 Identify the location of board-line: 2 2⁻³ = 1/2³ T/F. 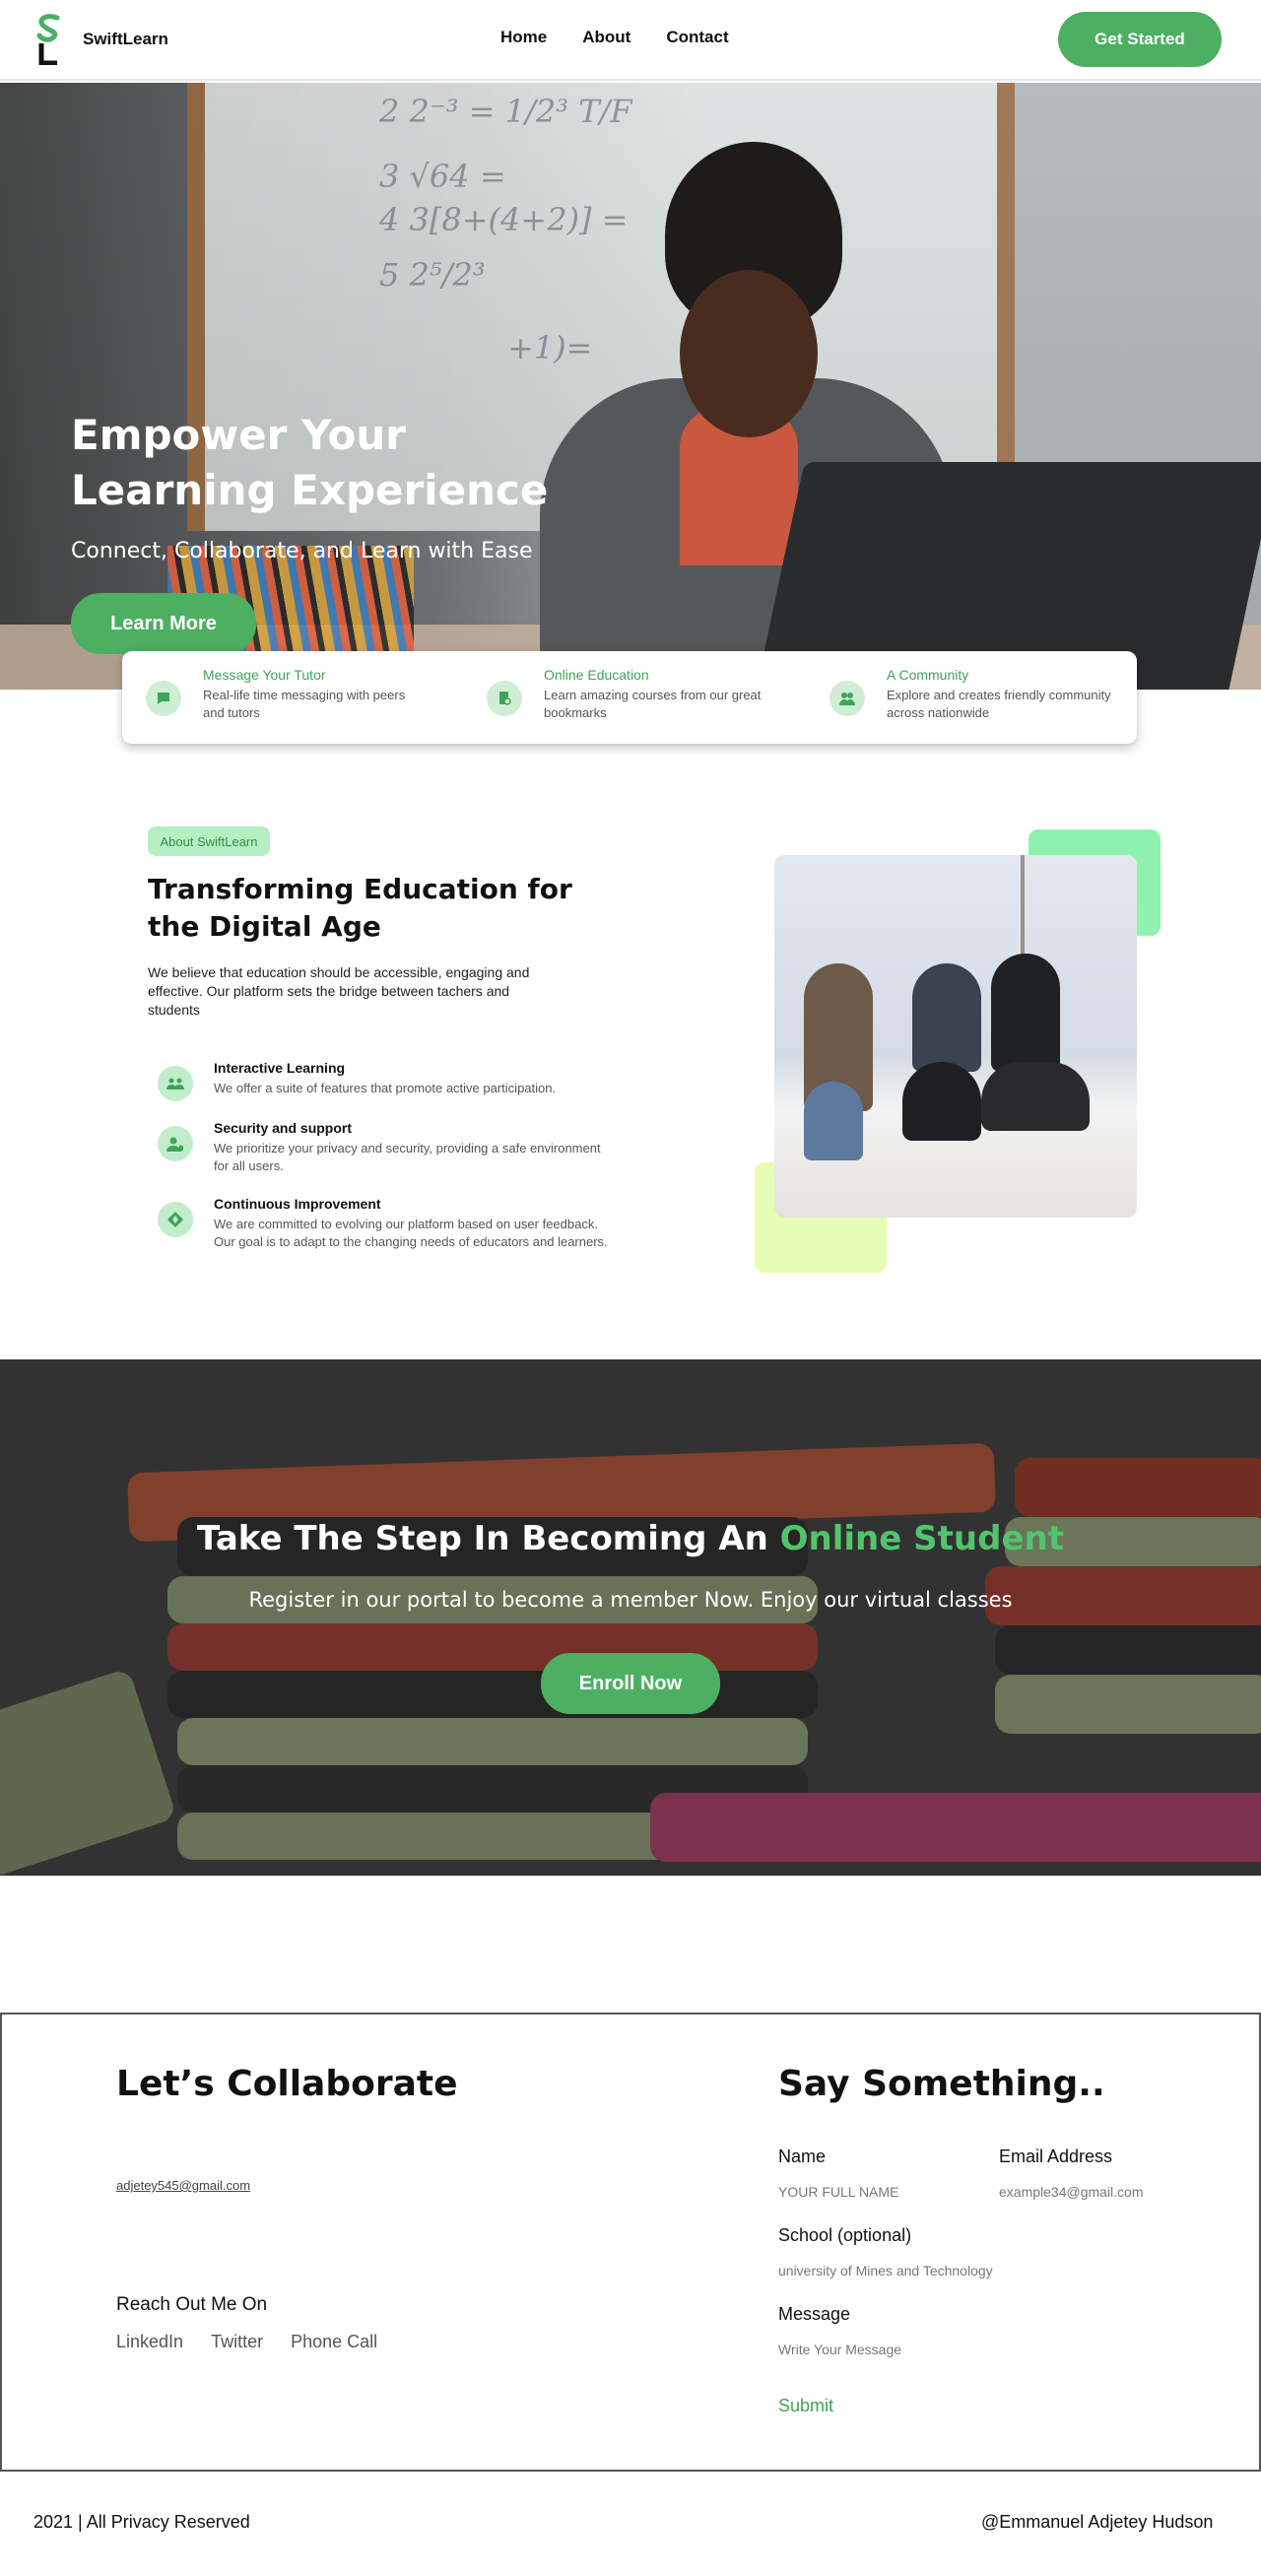
(505, 112).